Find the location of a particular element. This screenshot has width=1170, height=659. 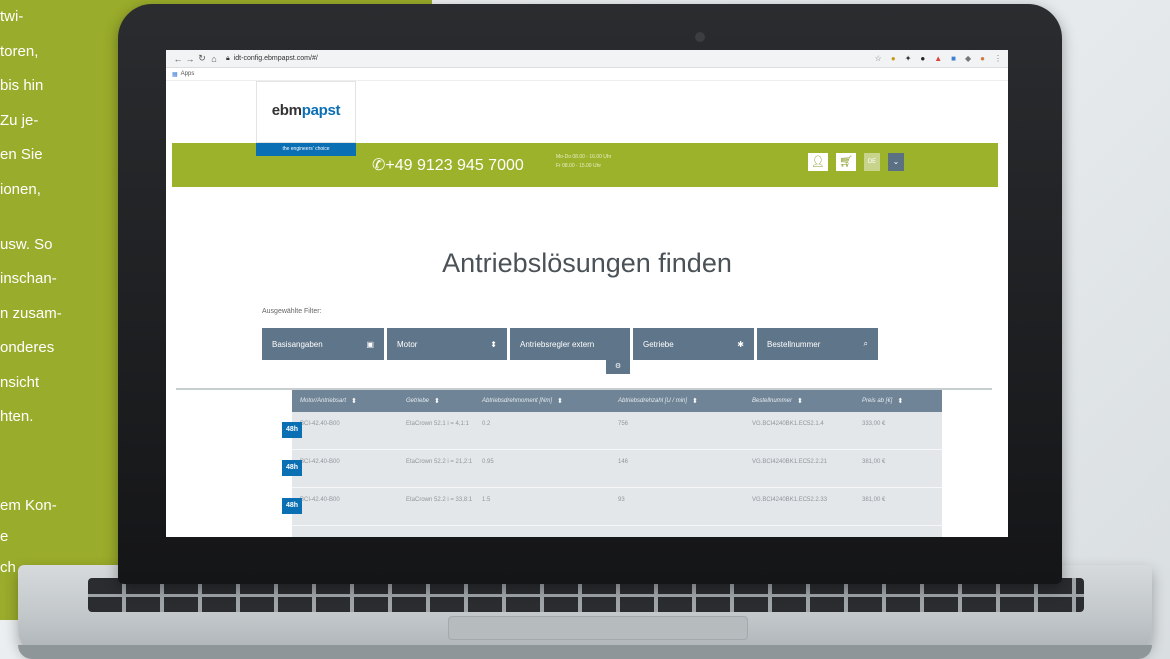

cell-drehzahl: 93 is located at coordinates (621, 500).